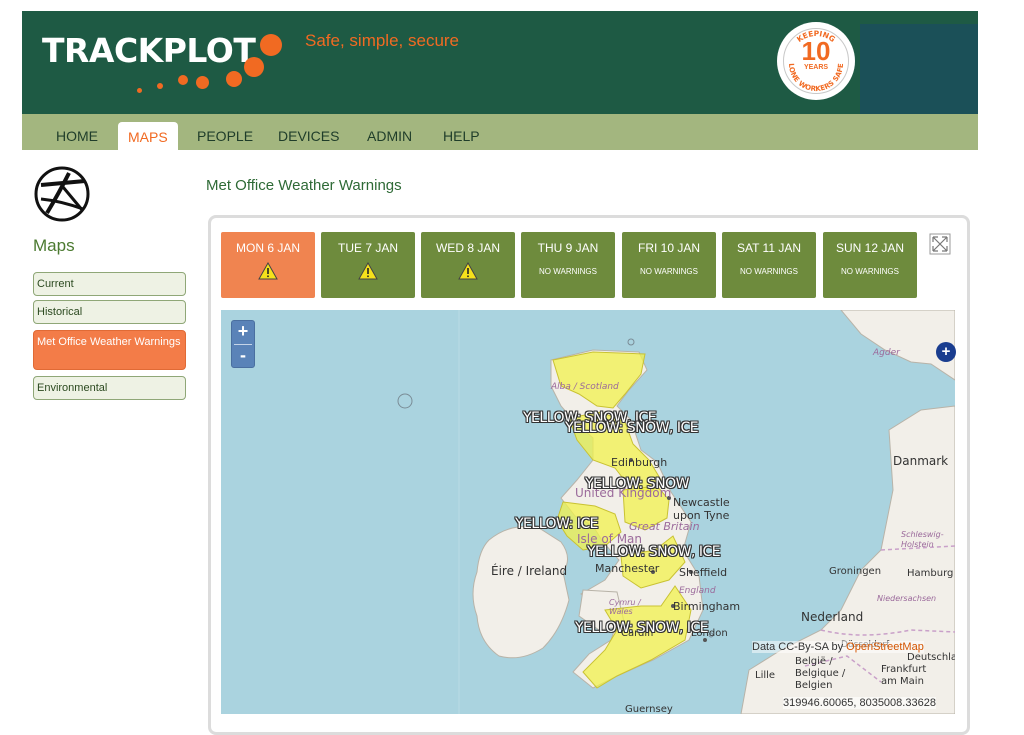  What do you see at coordinates (798, 647) in the screenshot?
I see `attribution-text: Data CC-By-SA by` at bounding box center [798, 647].